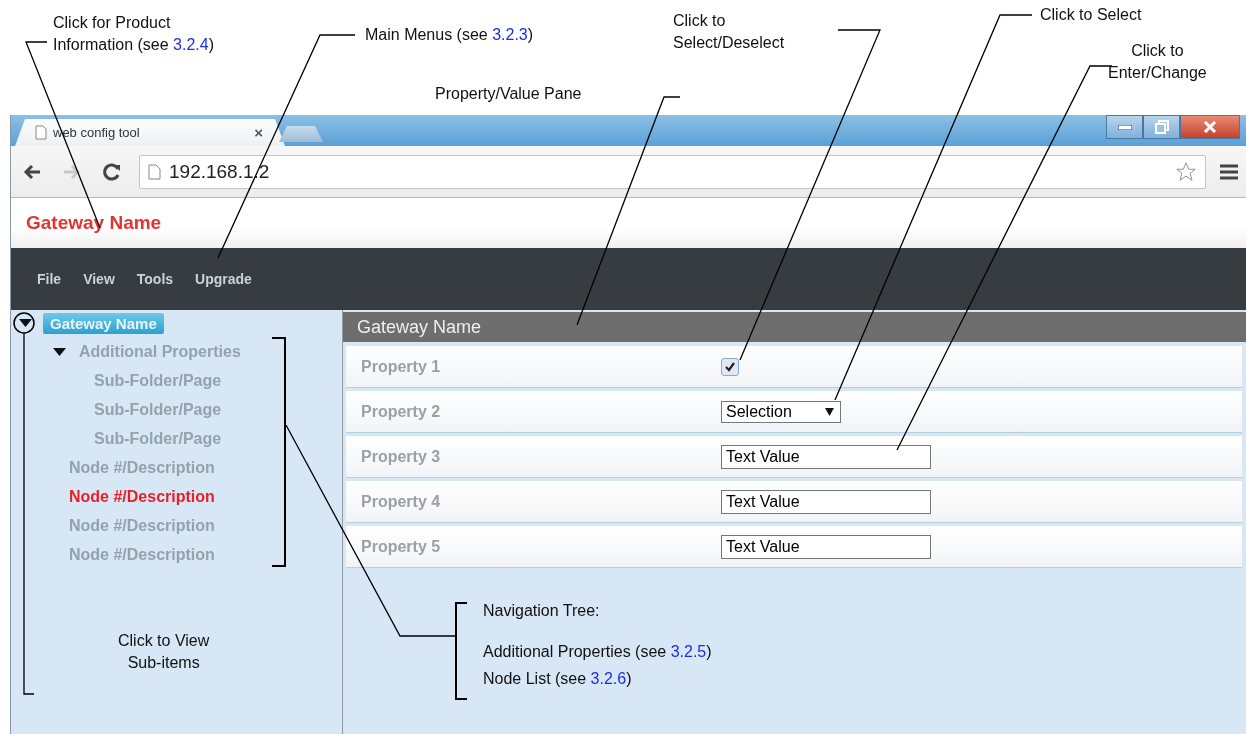 This screenshot has width=1246, height=734. I want to click on menu-item: Upgrade, so click(223, 279).